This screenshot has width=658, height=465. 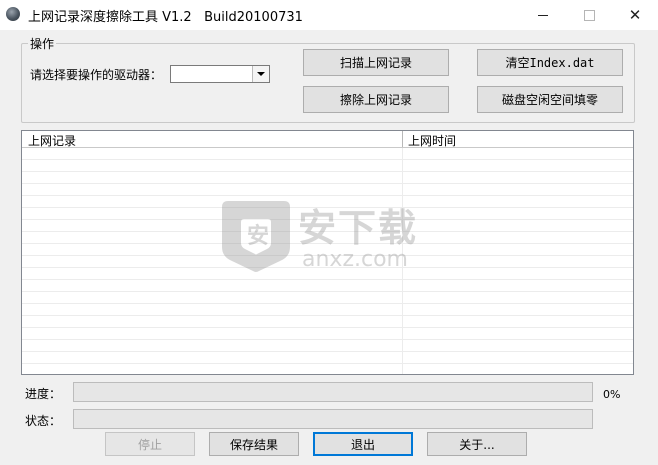 What do you see at coordinates (43, 394) in the screenshot?
I see `progress-label: 进度：` at bounding box center [43, 394].